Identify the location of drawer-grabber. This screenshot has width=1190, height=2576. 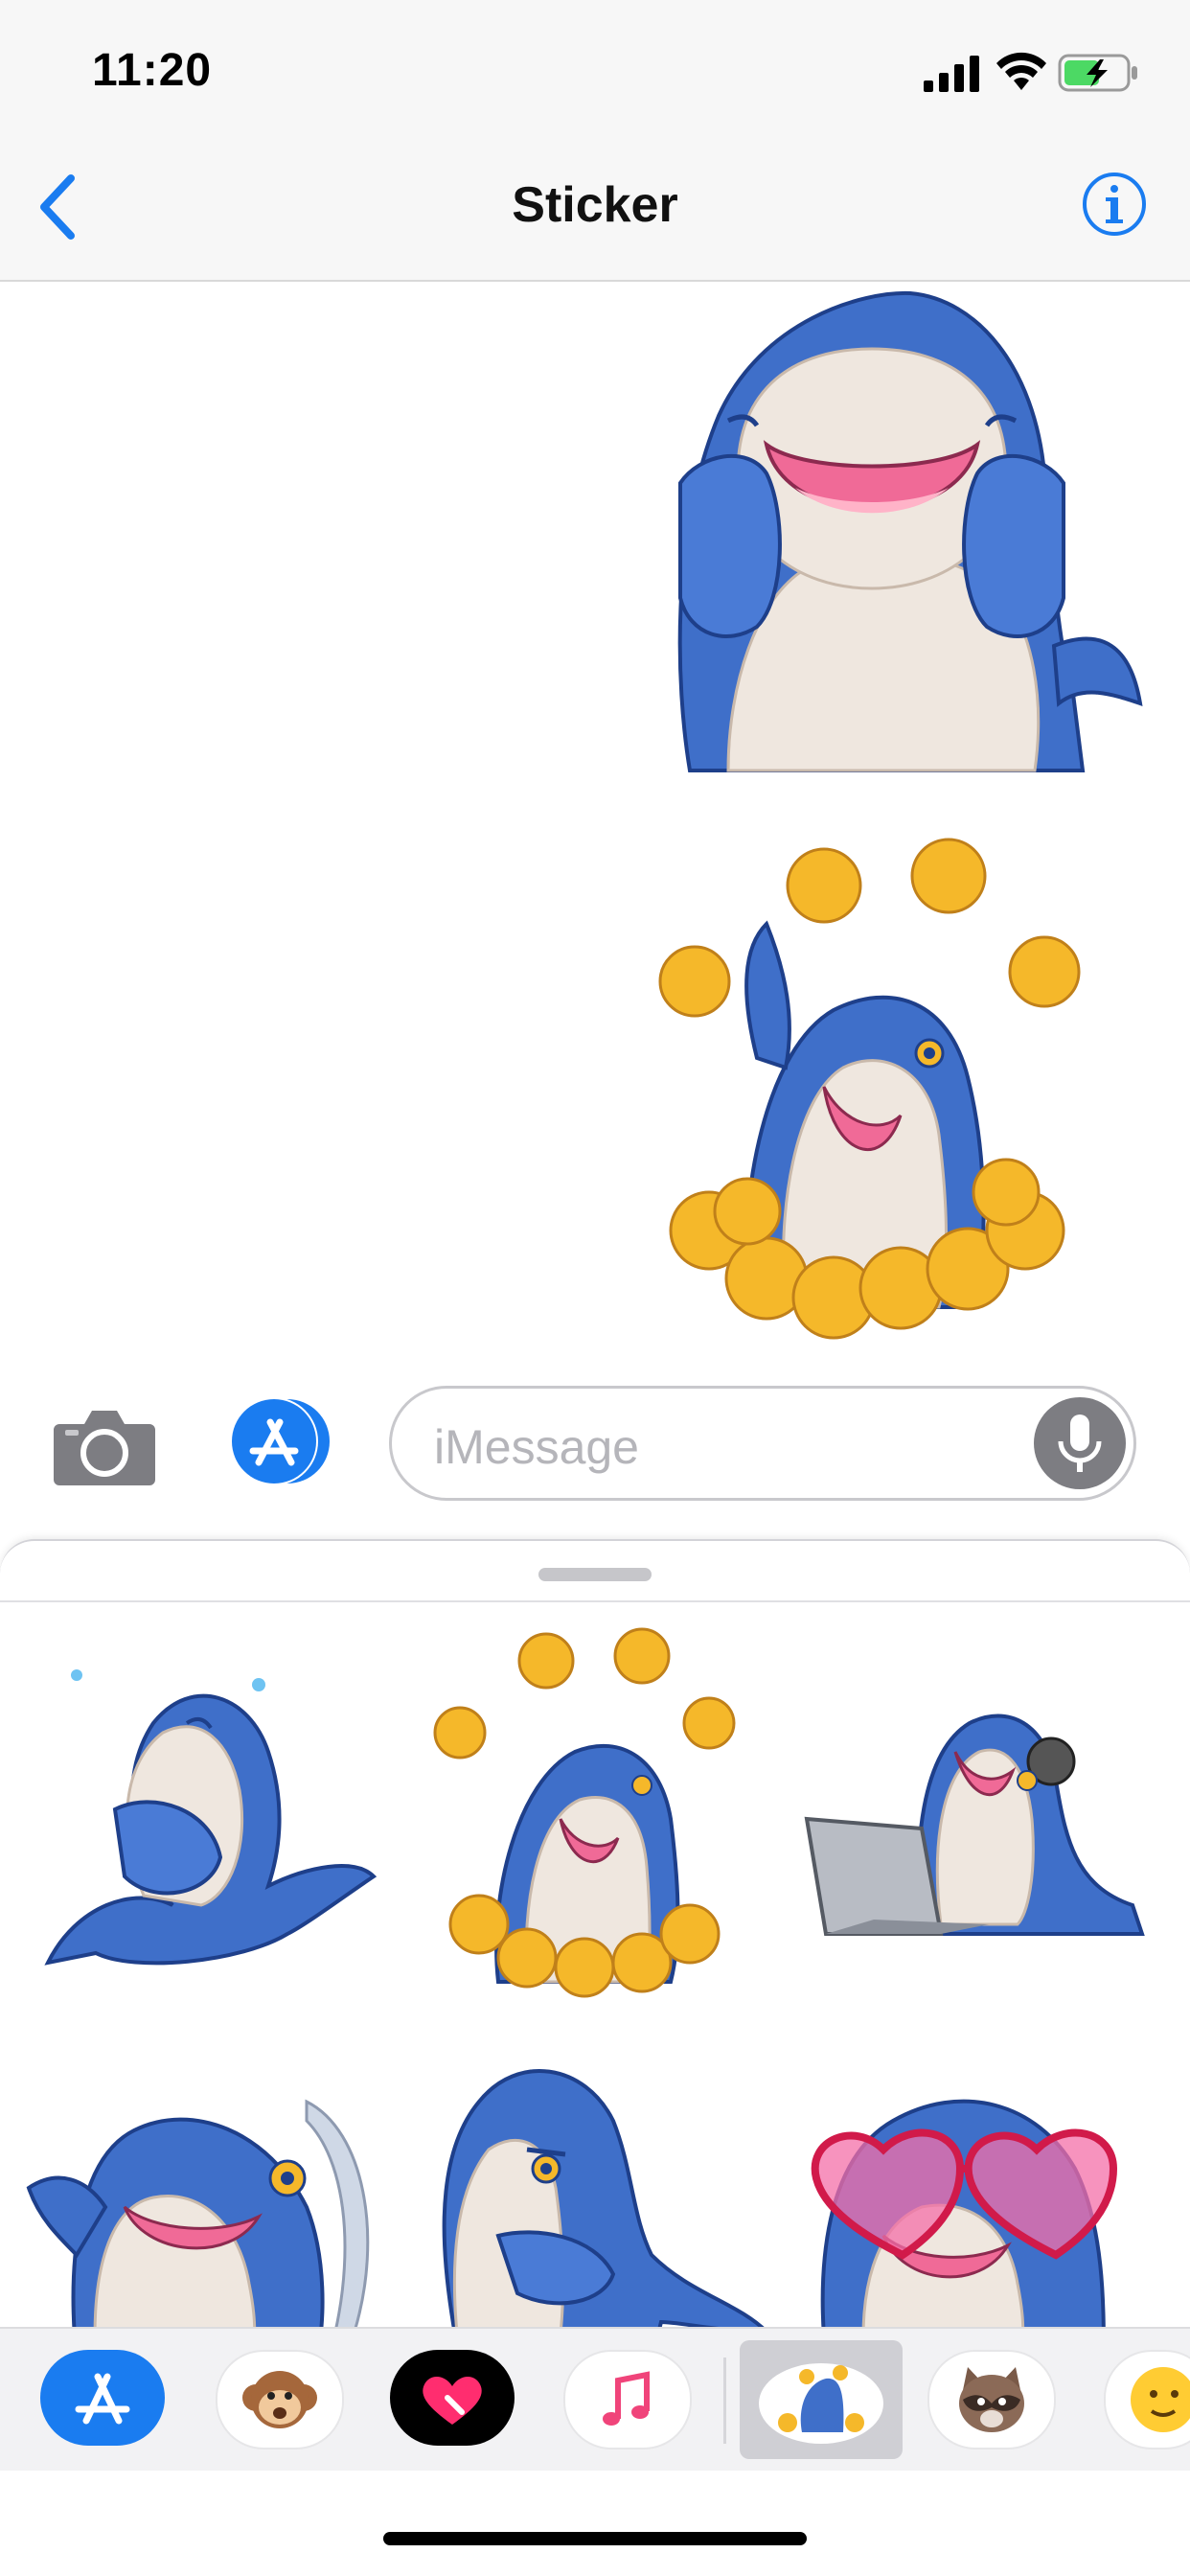
(595, 1575).